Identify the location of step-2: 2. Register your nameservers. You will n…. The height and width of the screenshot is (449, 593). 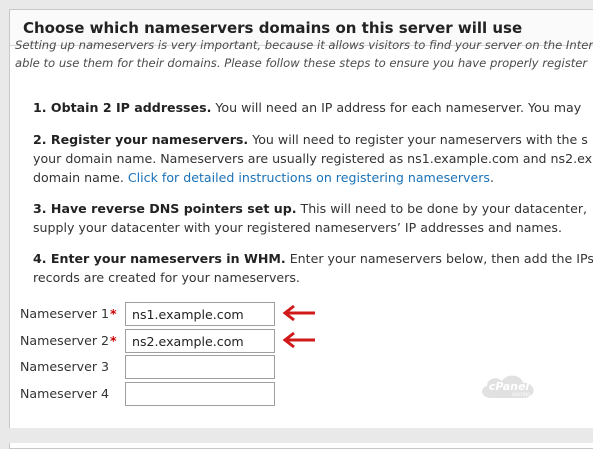
(313, 158).